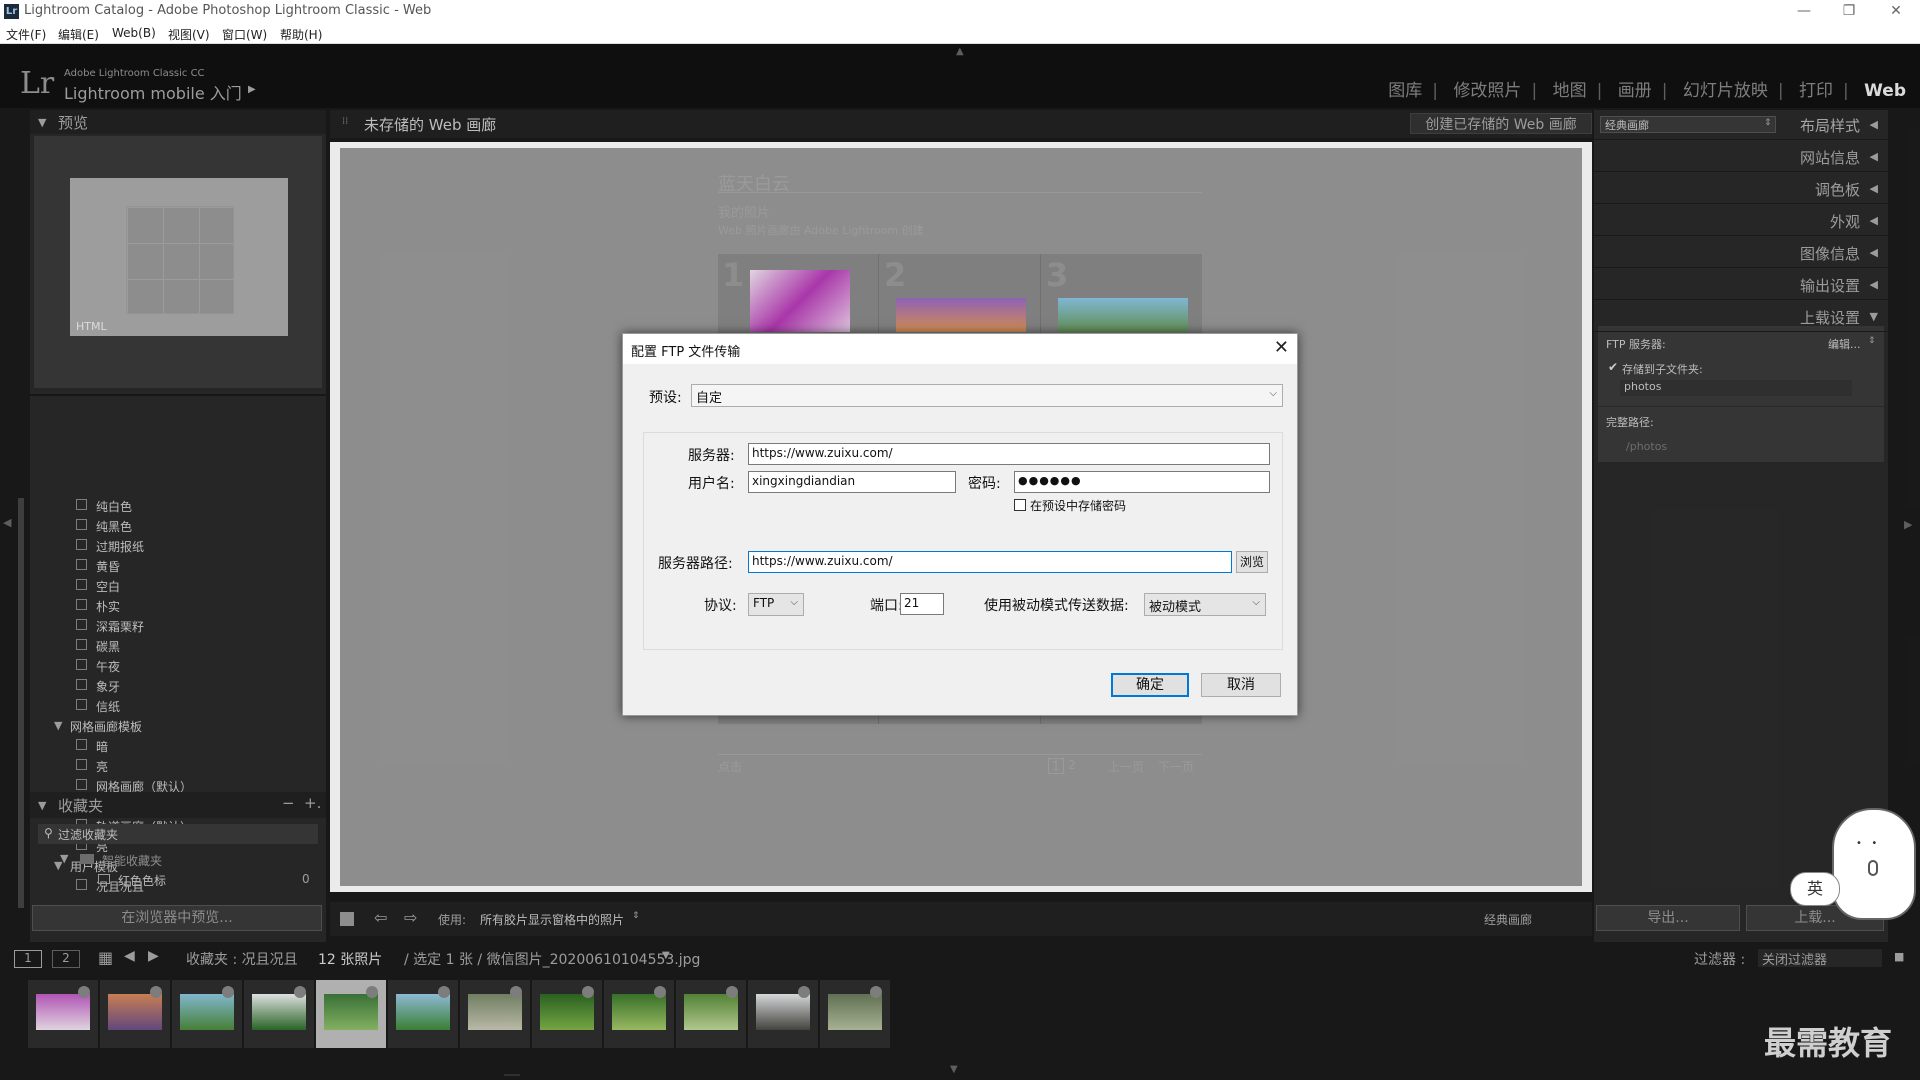 Image resolution: width=1920 pixels, height=1080 pixels. Describe the element at coordinates (1009, 454) in the screenshot. I see `server-input: https://www.zuixu.com/` at that location.